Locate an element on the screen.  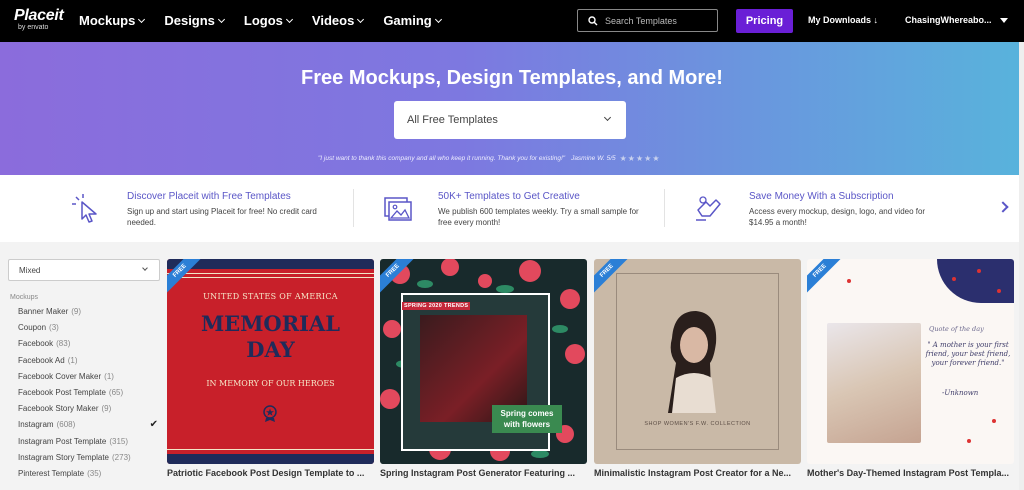
menu-label: Mockups is located at coordinates (107, 20).